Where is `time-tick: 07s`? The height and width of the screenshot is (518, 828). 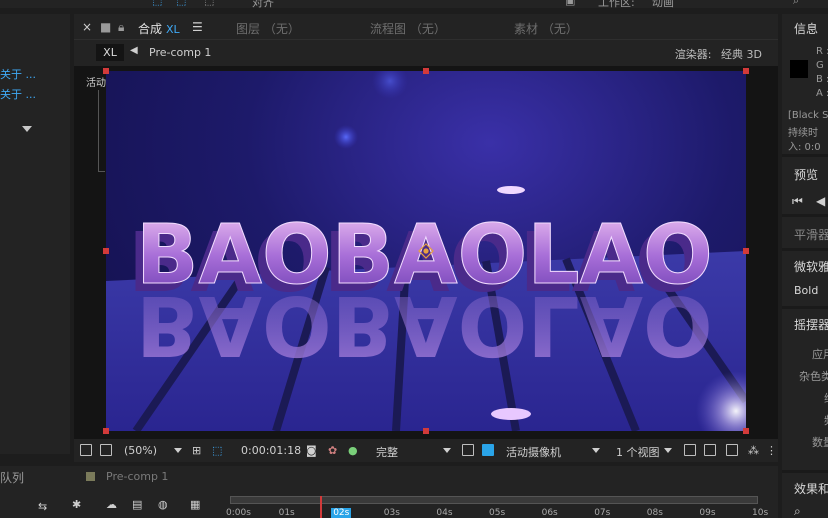 time-tick: 07s is located at coordinates (602, 513).